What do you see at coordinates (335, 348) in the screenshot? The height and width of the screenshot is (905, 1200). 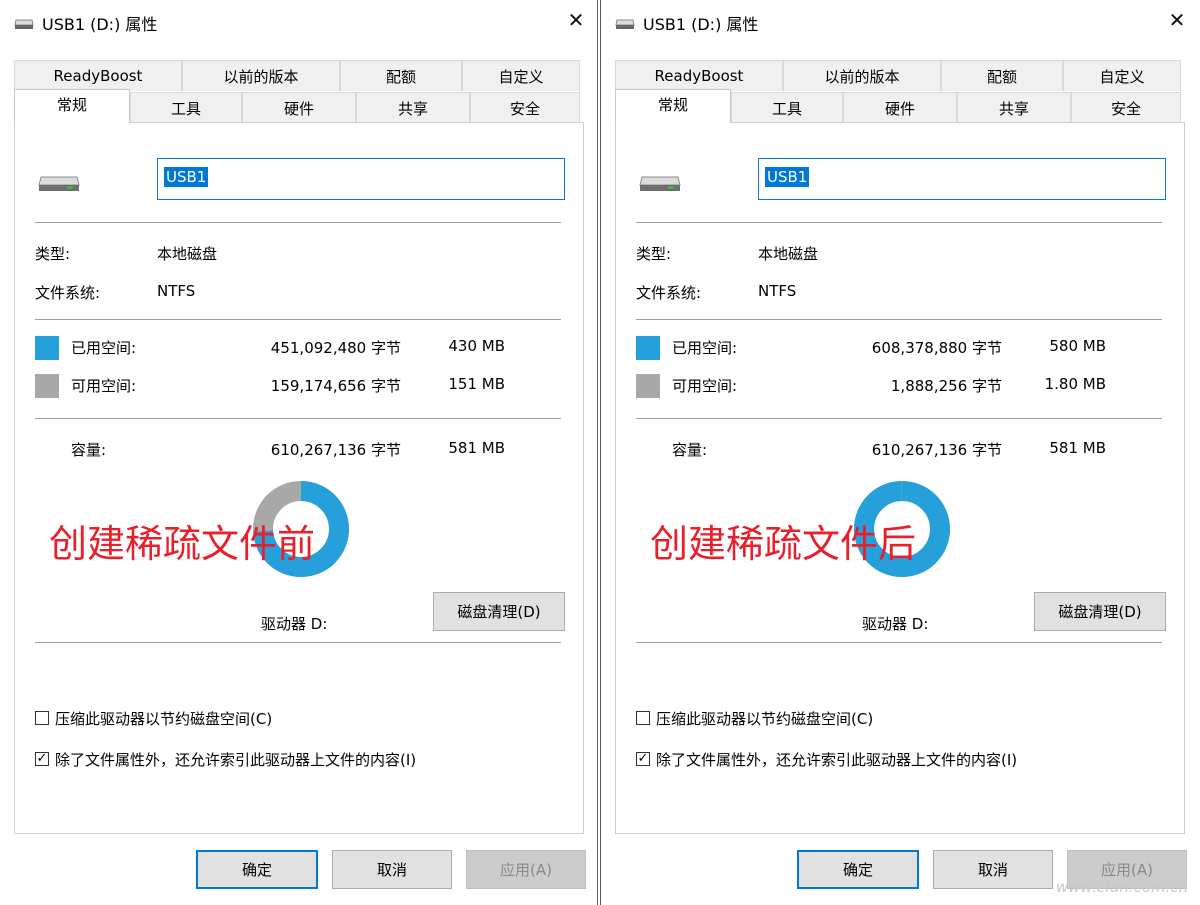 I see `used-space-bytes: 451,092,480 字节` at bounding box center [335, 348].